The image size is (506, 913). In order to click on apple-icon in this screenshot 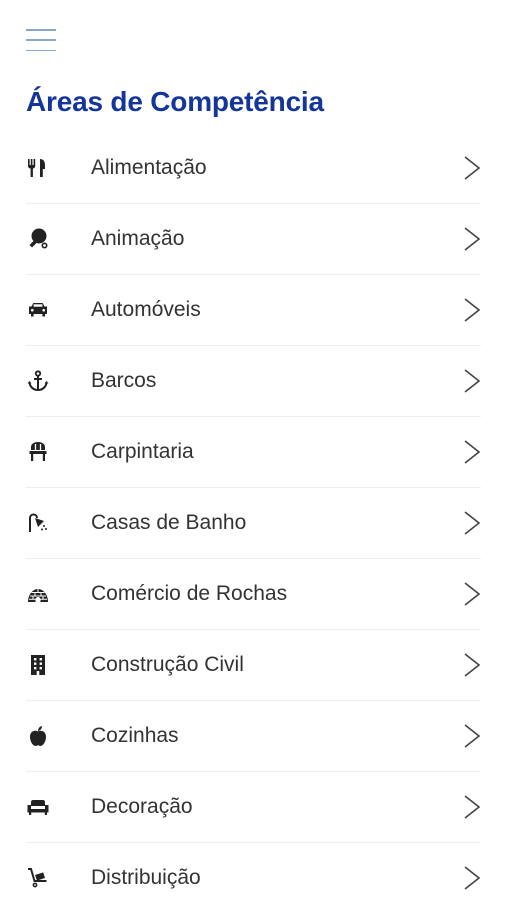, I will do `click(38, 736)`.